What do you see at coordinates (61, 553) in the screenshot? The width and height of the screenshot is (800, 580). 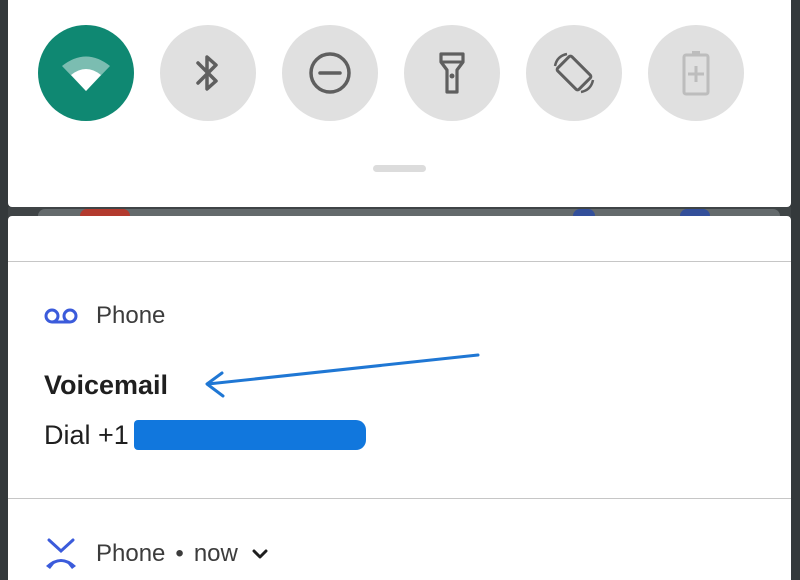 I see `missed-call-icon` at bounding box center [61, 553].